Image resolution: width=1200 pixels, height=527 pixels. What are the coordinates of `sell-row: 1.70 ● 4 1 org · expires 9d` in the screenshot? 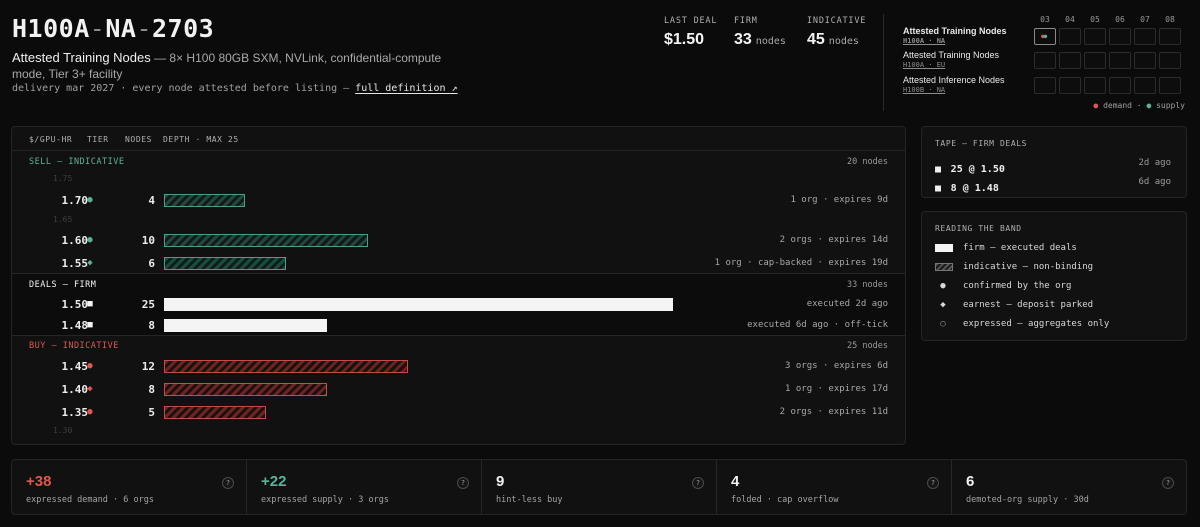 It's located at (458, 200).